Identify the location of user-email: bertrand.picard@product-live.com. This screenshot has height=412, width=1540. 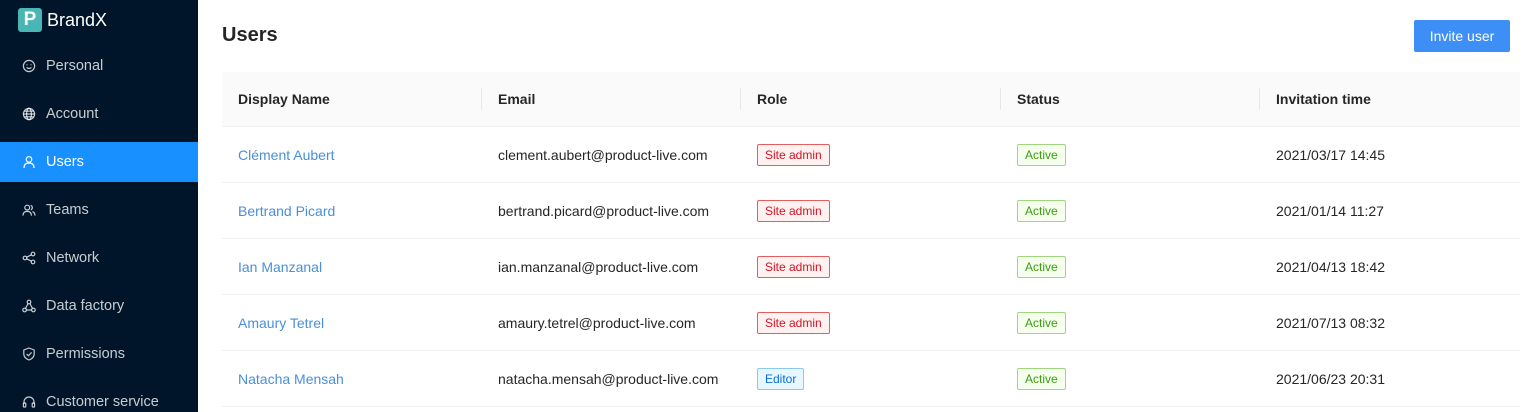
(604, 210).